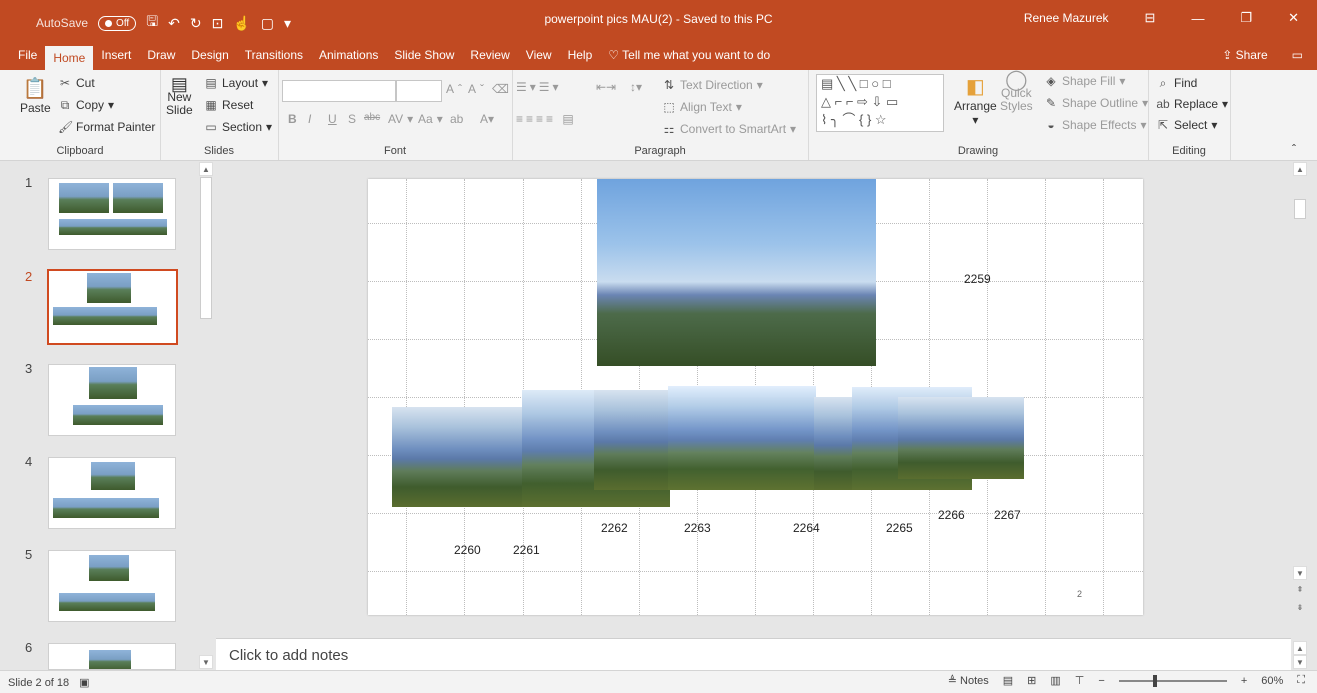 Image resolution: width=1317 pixels, height=693 pixels. What do you see at coordinates (968, 680) in the screenshot?
I see `notes-toggle: ≜ Notes` at bounding box center [968, 680].